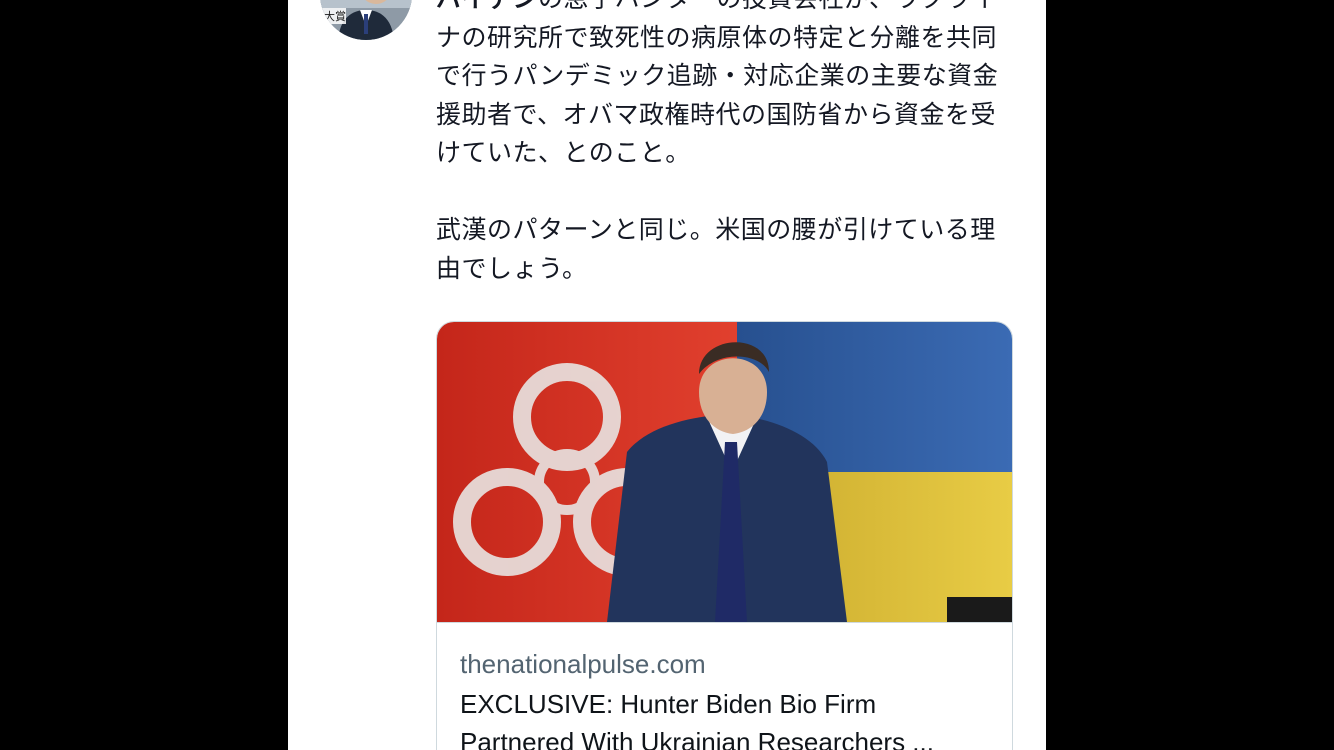 The height and width of the screenshot is (750, 1334). I want to click on tweet-author-mention: バイデン, so click(487, 6).